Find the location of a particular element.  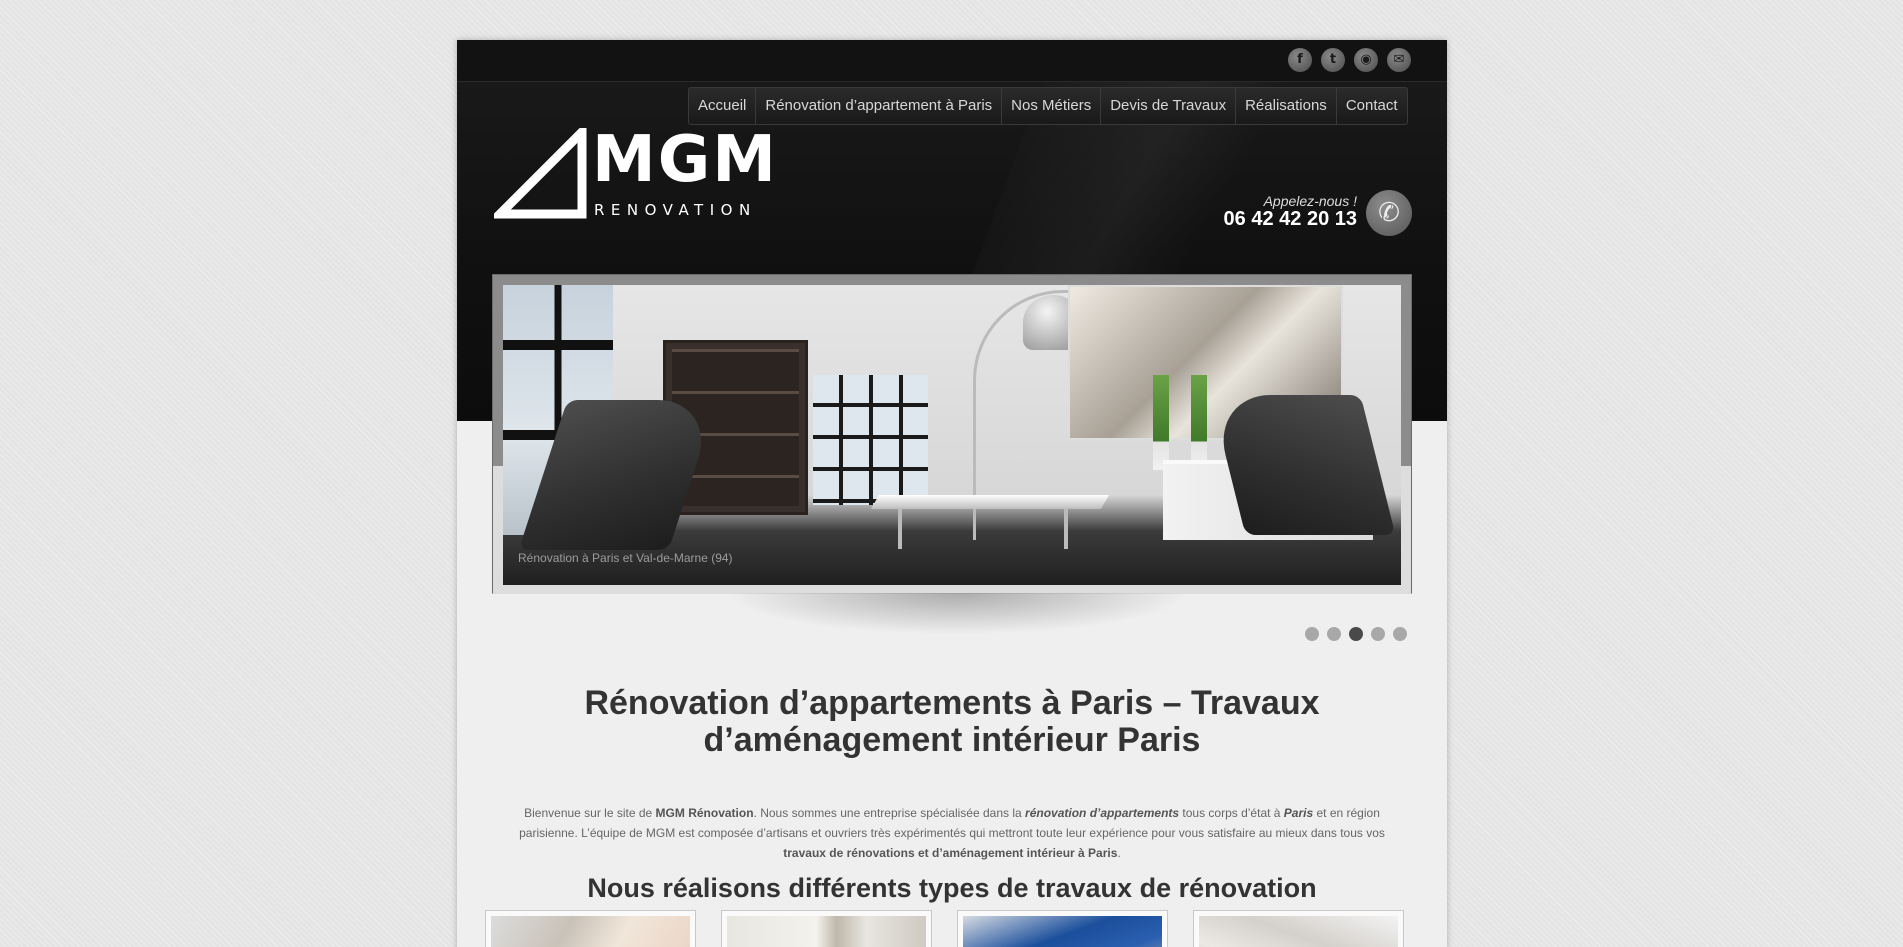

logo-mgm: MGM is located at coordinates (685, 160).